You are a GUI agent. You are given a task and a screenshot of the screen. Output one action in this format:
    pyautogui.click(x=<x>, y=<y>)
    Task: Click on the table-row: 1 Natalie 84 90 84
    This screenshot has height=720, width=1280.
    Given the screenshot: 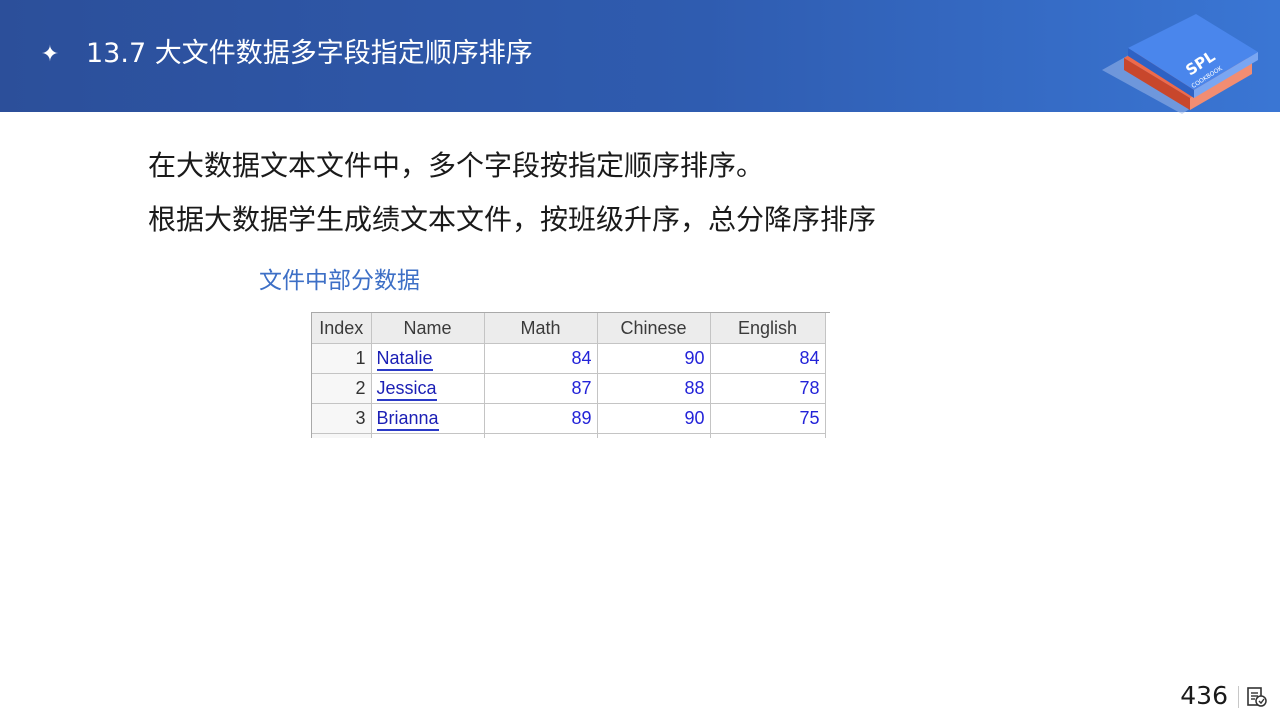 What is the action you would take?
    pyautogui.click(x=569, y=358)
    